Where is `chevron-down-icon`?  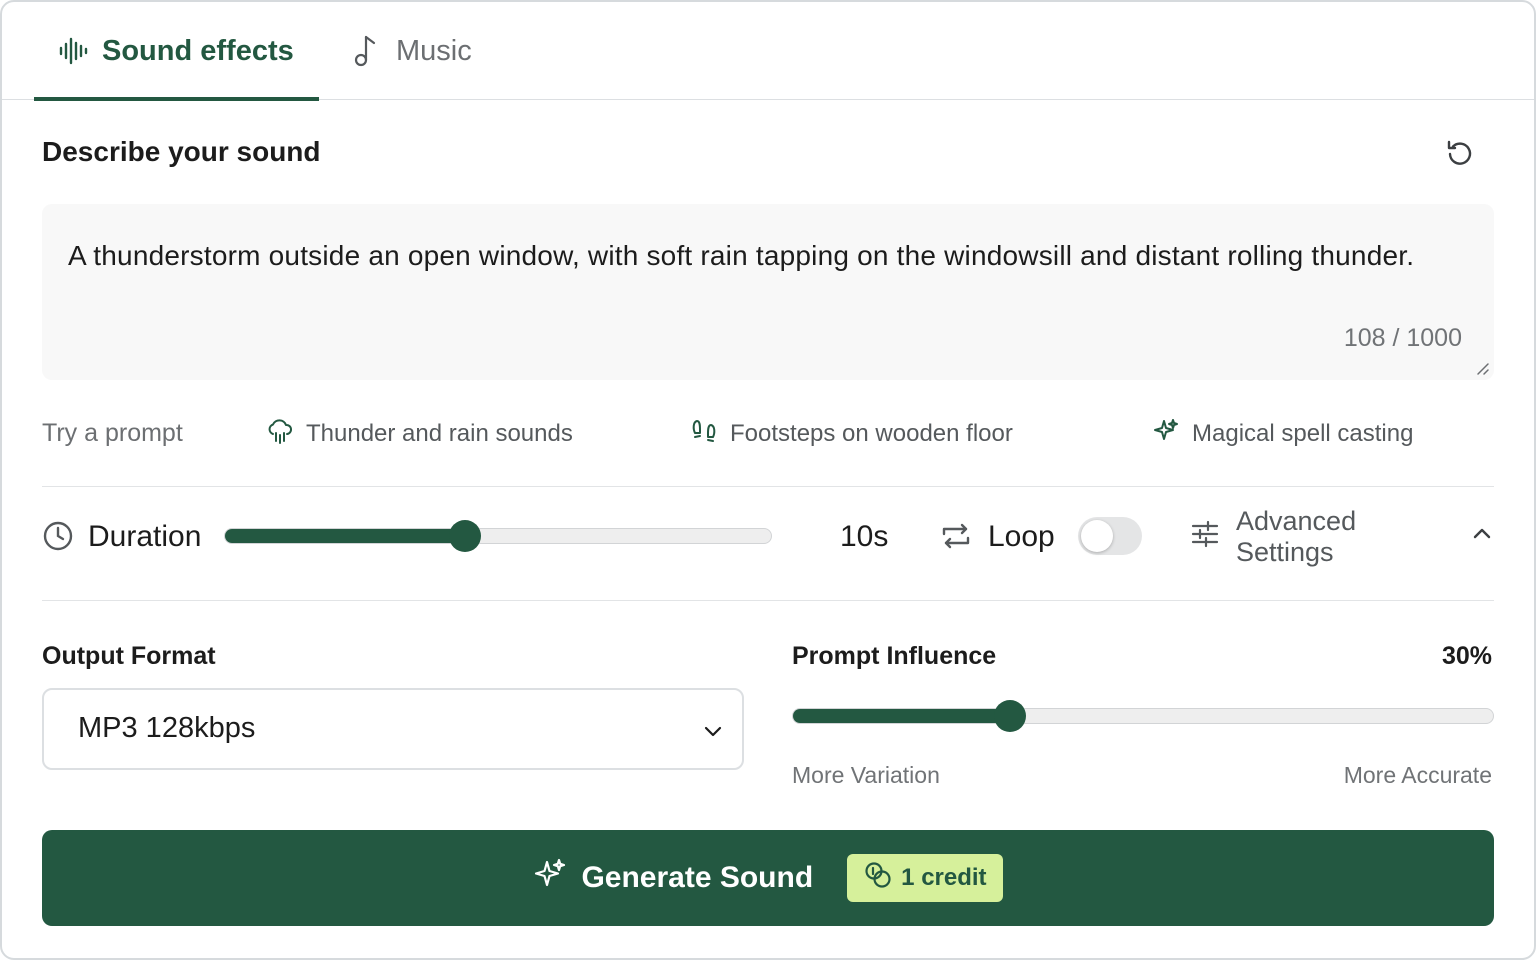 chevron-down-icon is located at coordinates (713, 733).